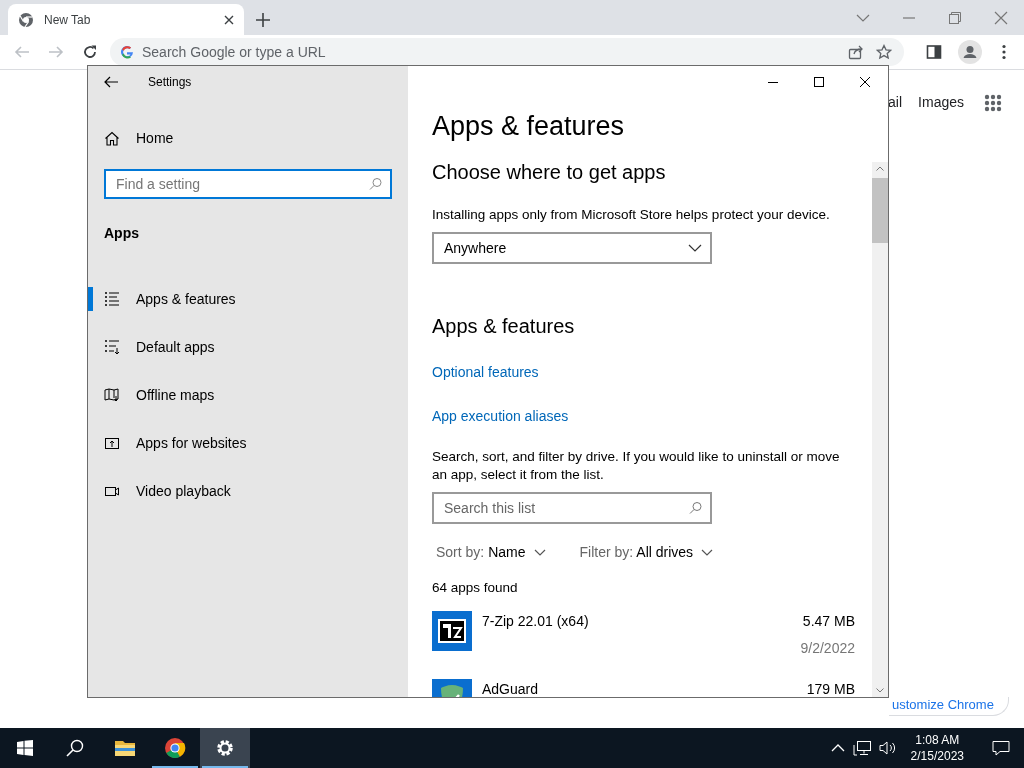 Image resolution: width=1024 pixels, height=768 pixels. I want to click on apps-button, so click(993, 102).